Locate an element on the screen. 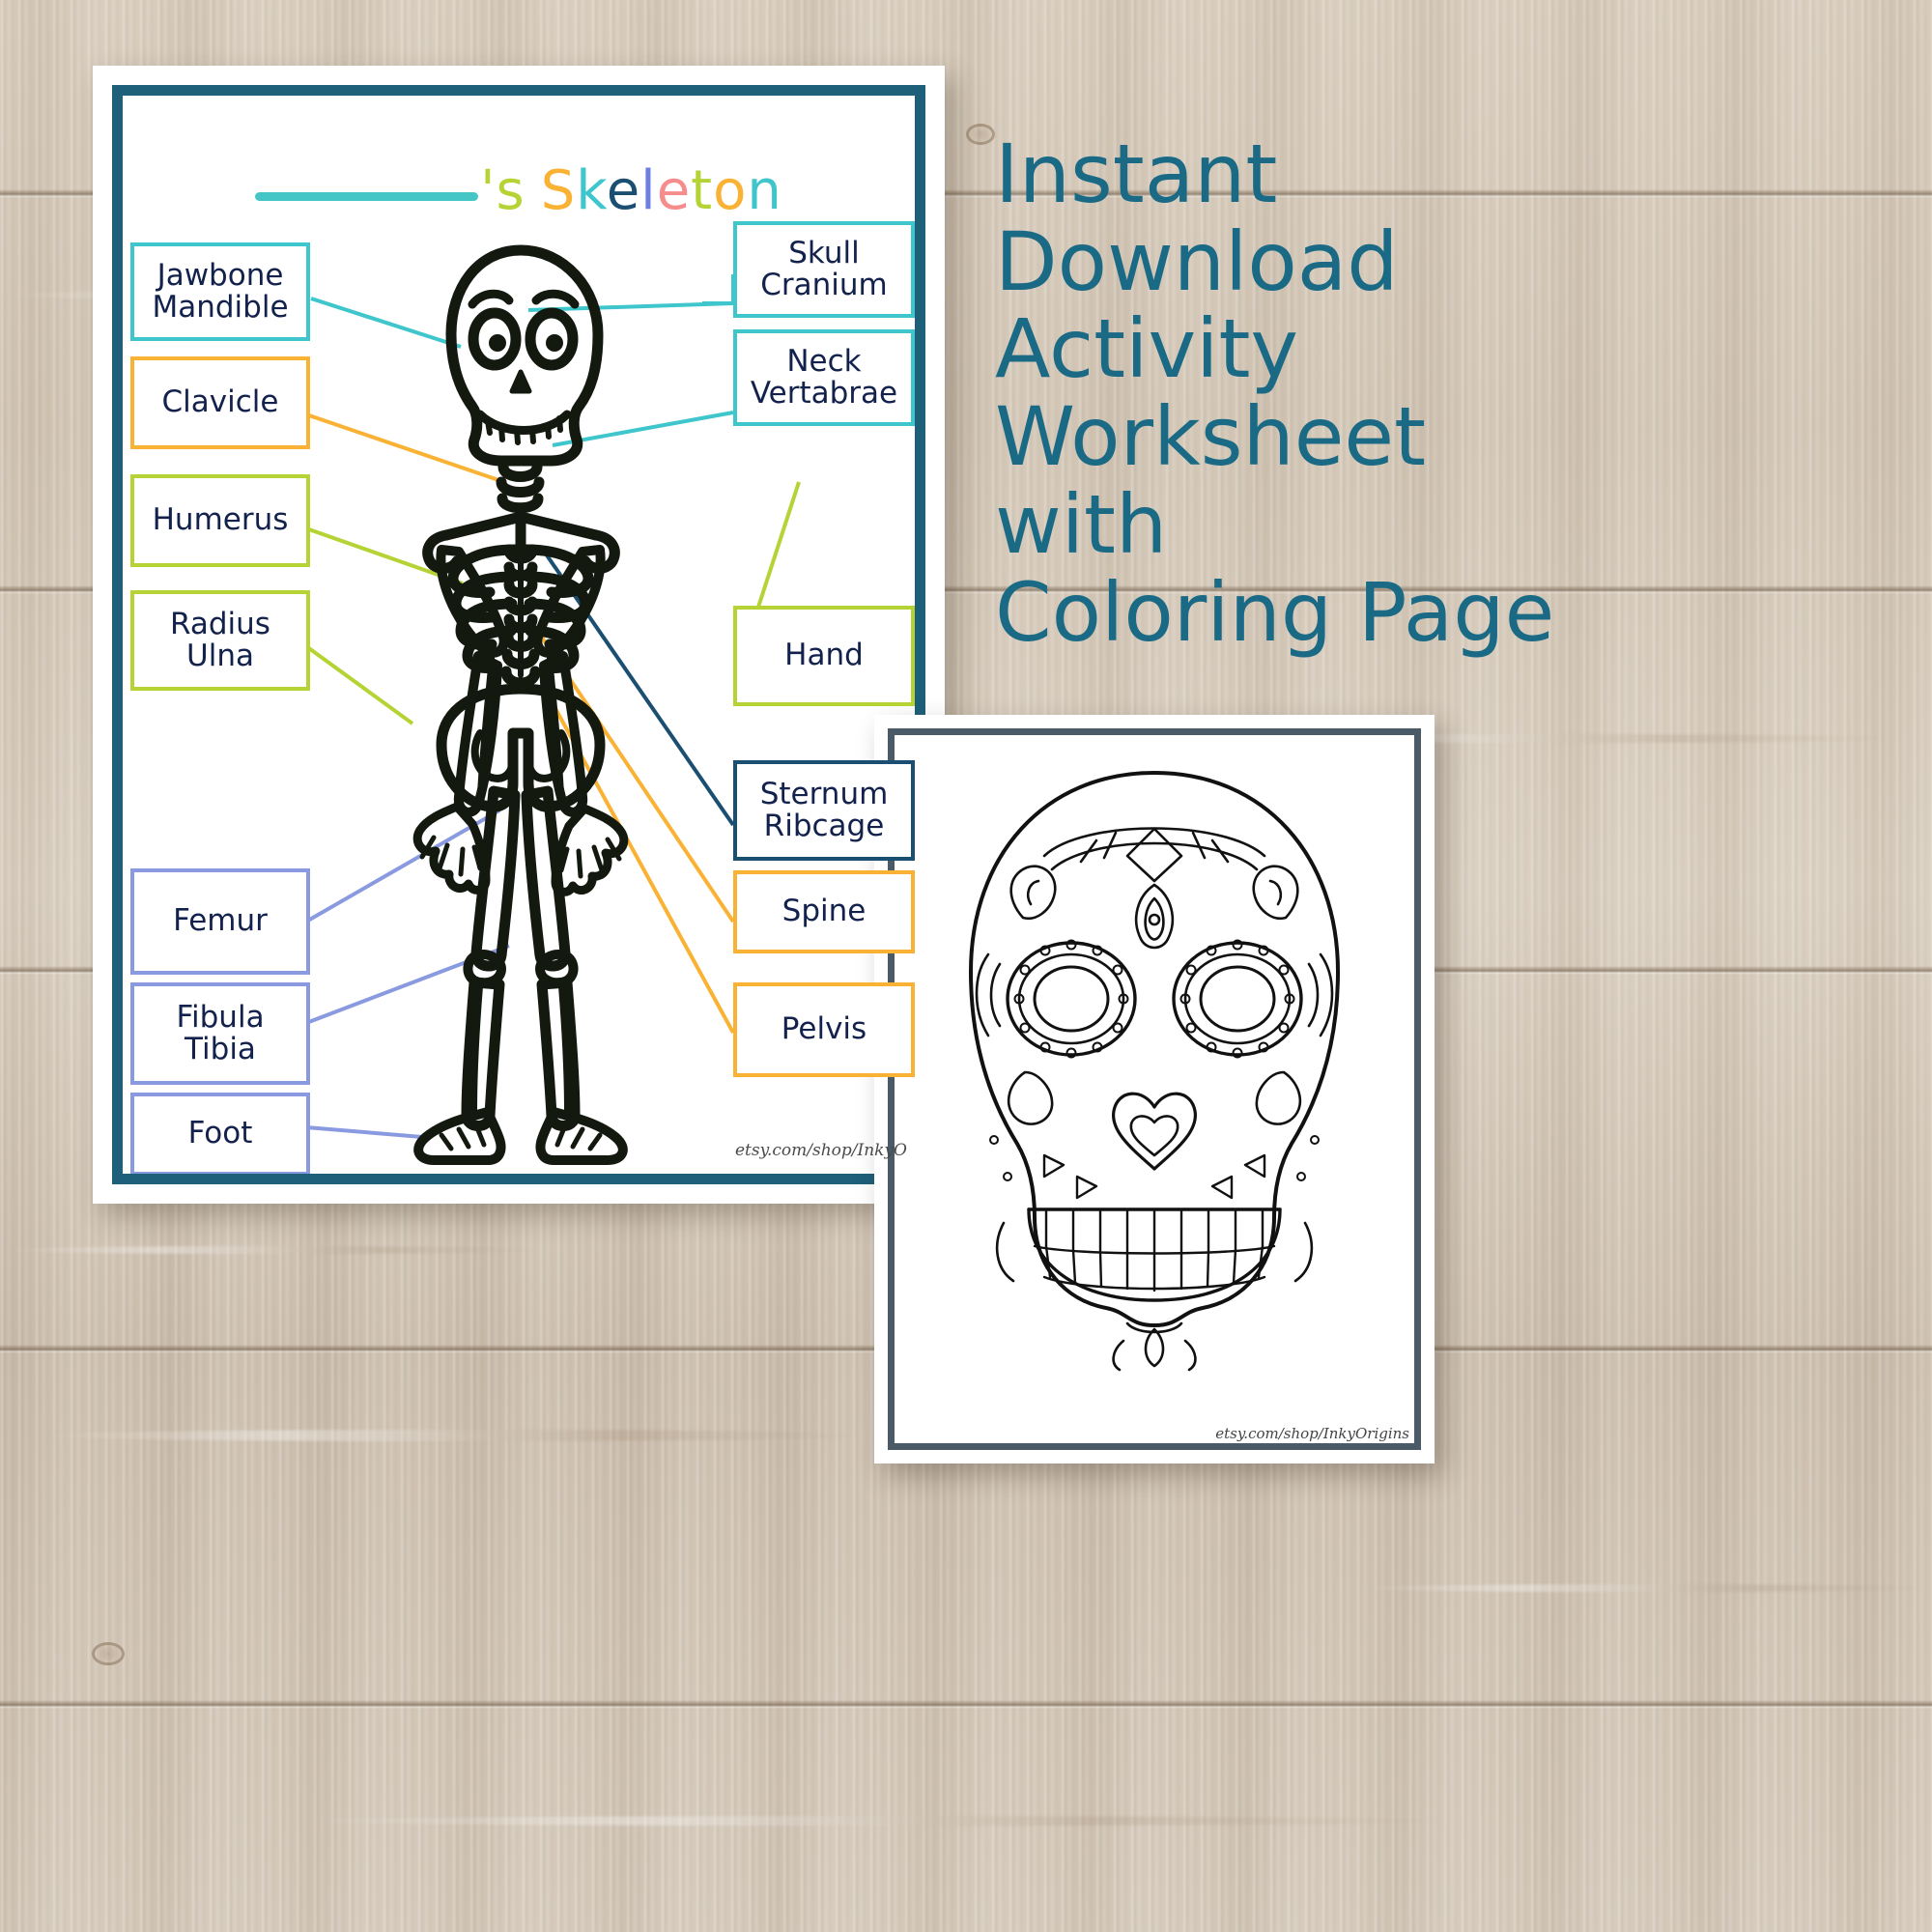 The image size is (1932, 1932). label-humerus-line1: Humerus is located at coordinates (220, 520).